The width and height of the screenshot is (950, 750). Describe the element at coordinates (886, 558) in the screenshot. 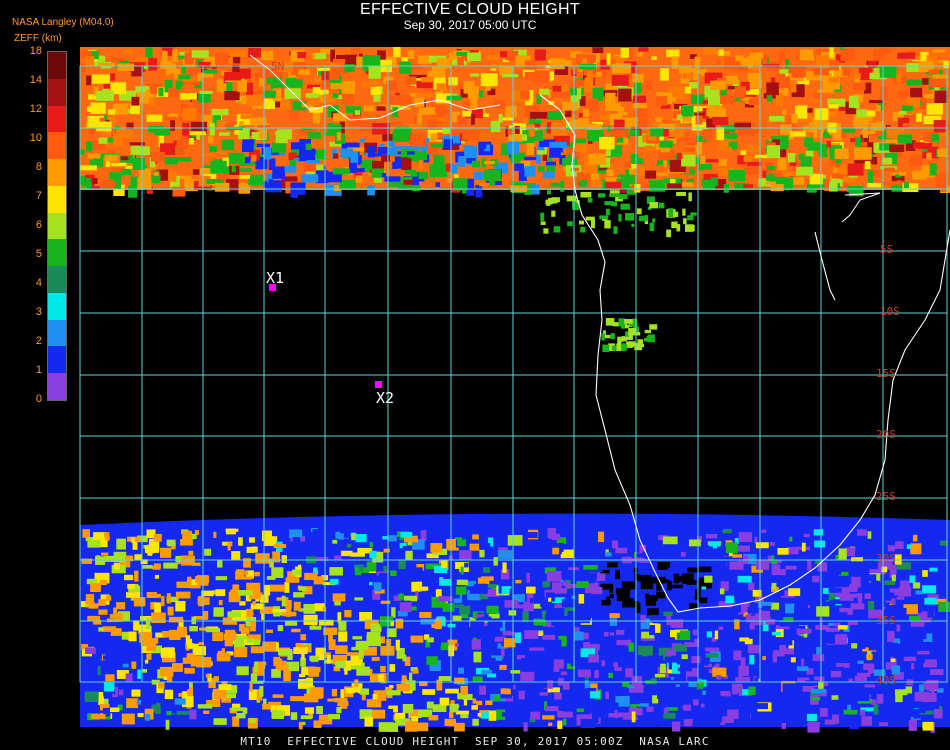

I see `latitude-label: 30S` at that location.